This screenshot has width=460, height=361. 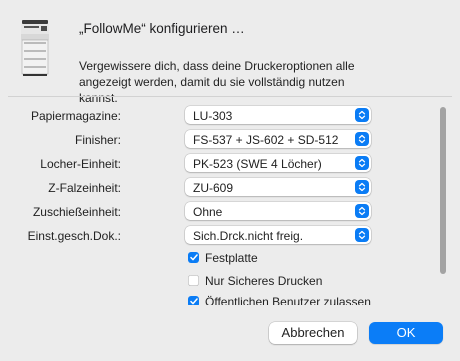 What do you see at coordinates (74, 236) in the screenshot?
I see `option-label: Einst.gesch.Dok.:` at bounding box center [74, 236].